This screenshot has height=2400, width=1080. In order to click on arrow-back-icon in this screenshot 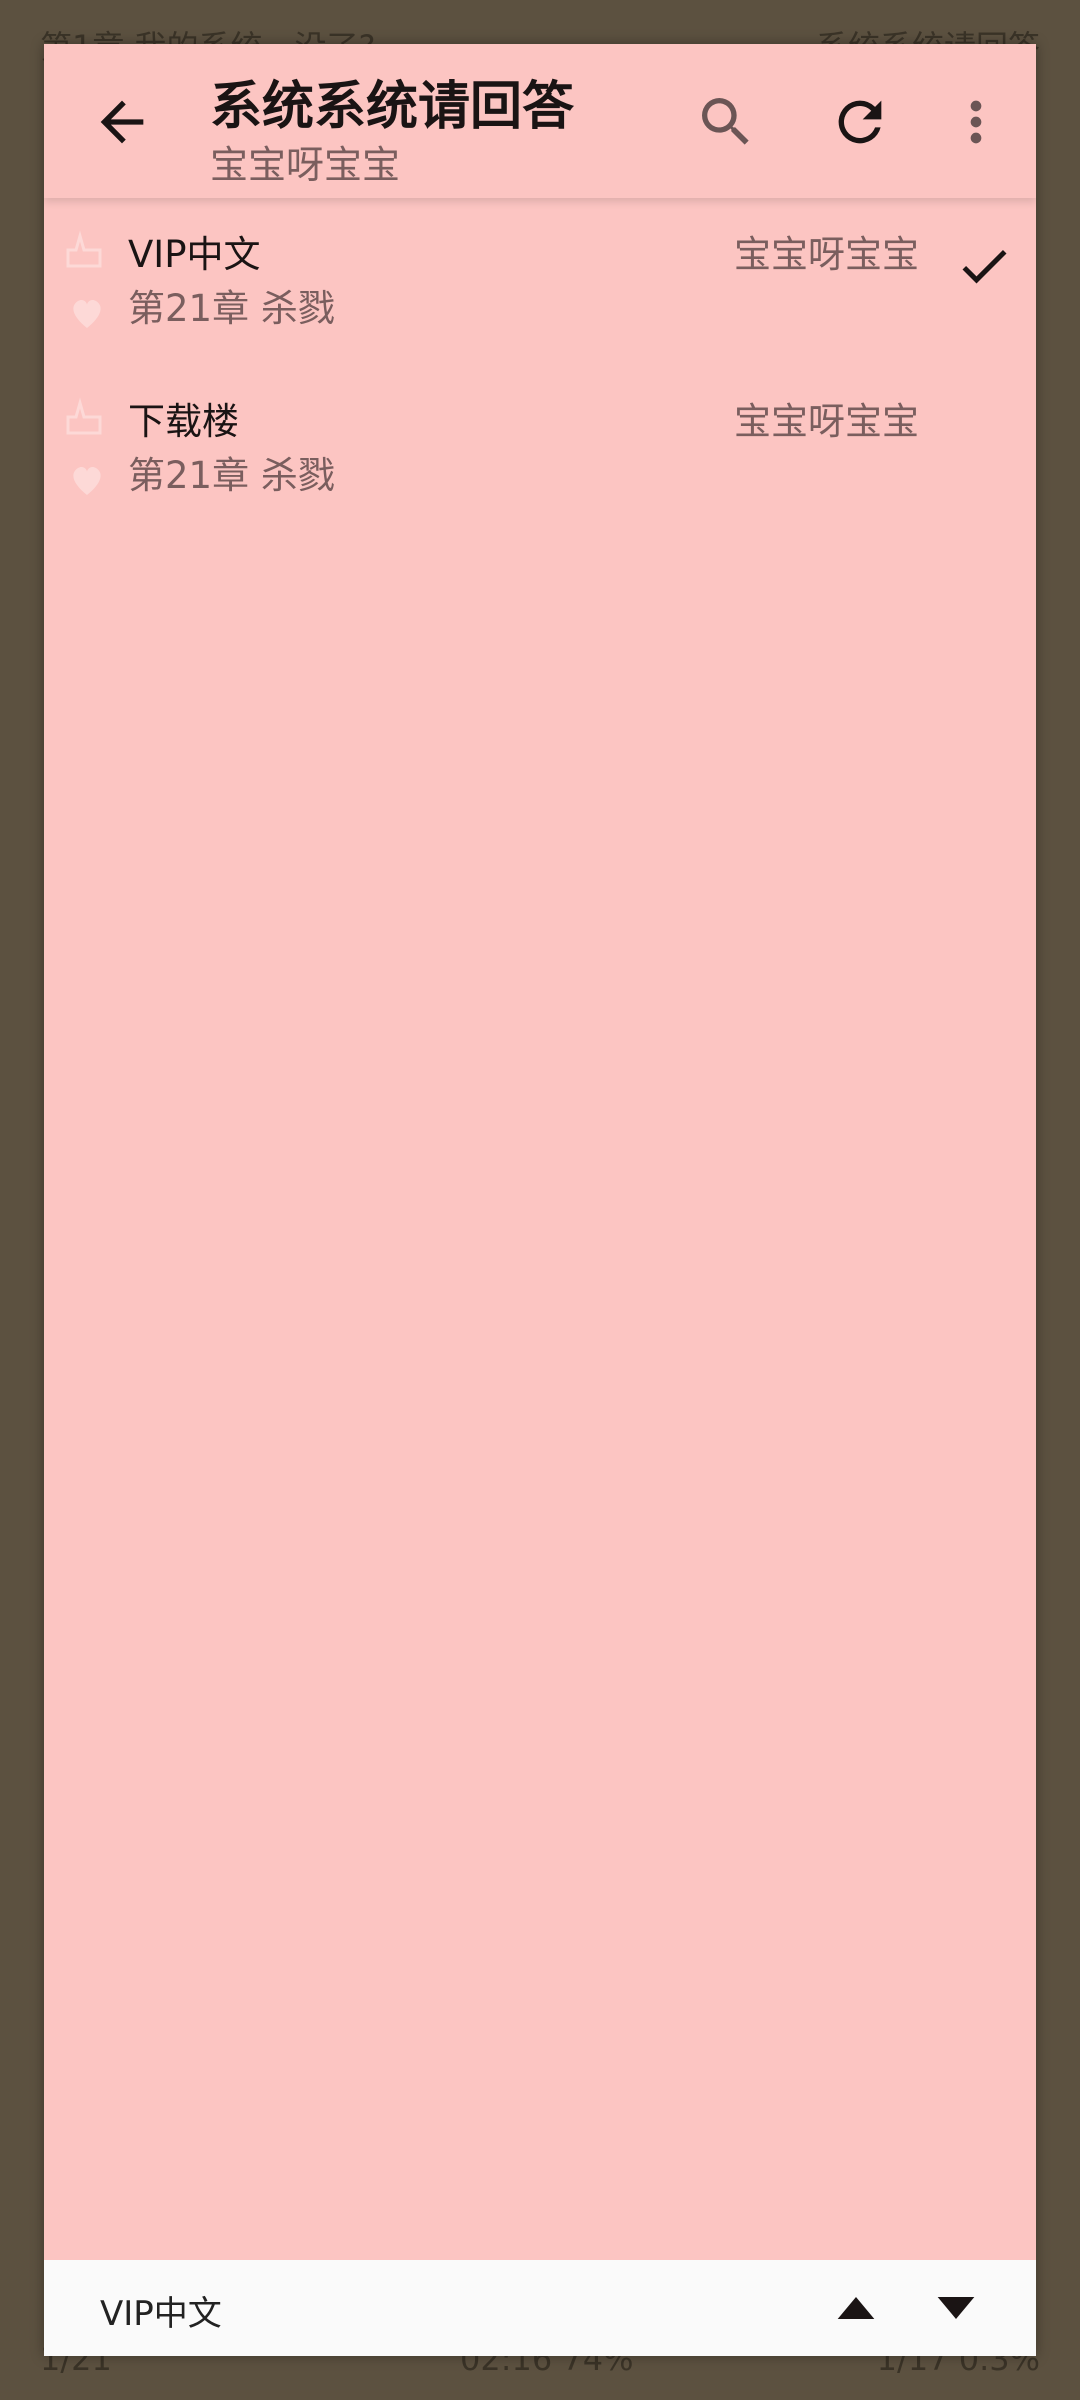, I will do `click(122, 122)`.